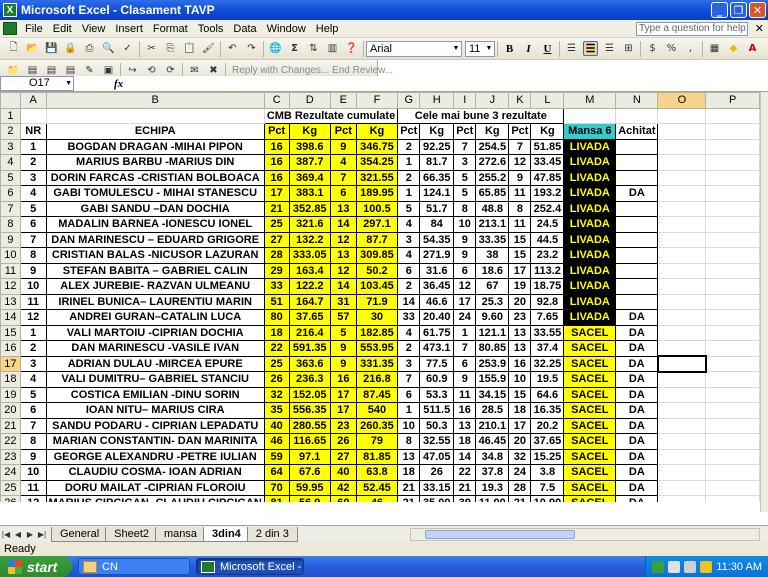 The height and width of the screenshot is (577, 768). What do you see at coordinates (276, 332) in the screenshot?
I see `cell-cmb-pct: 18` at bounding box center [276, 332].